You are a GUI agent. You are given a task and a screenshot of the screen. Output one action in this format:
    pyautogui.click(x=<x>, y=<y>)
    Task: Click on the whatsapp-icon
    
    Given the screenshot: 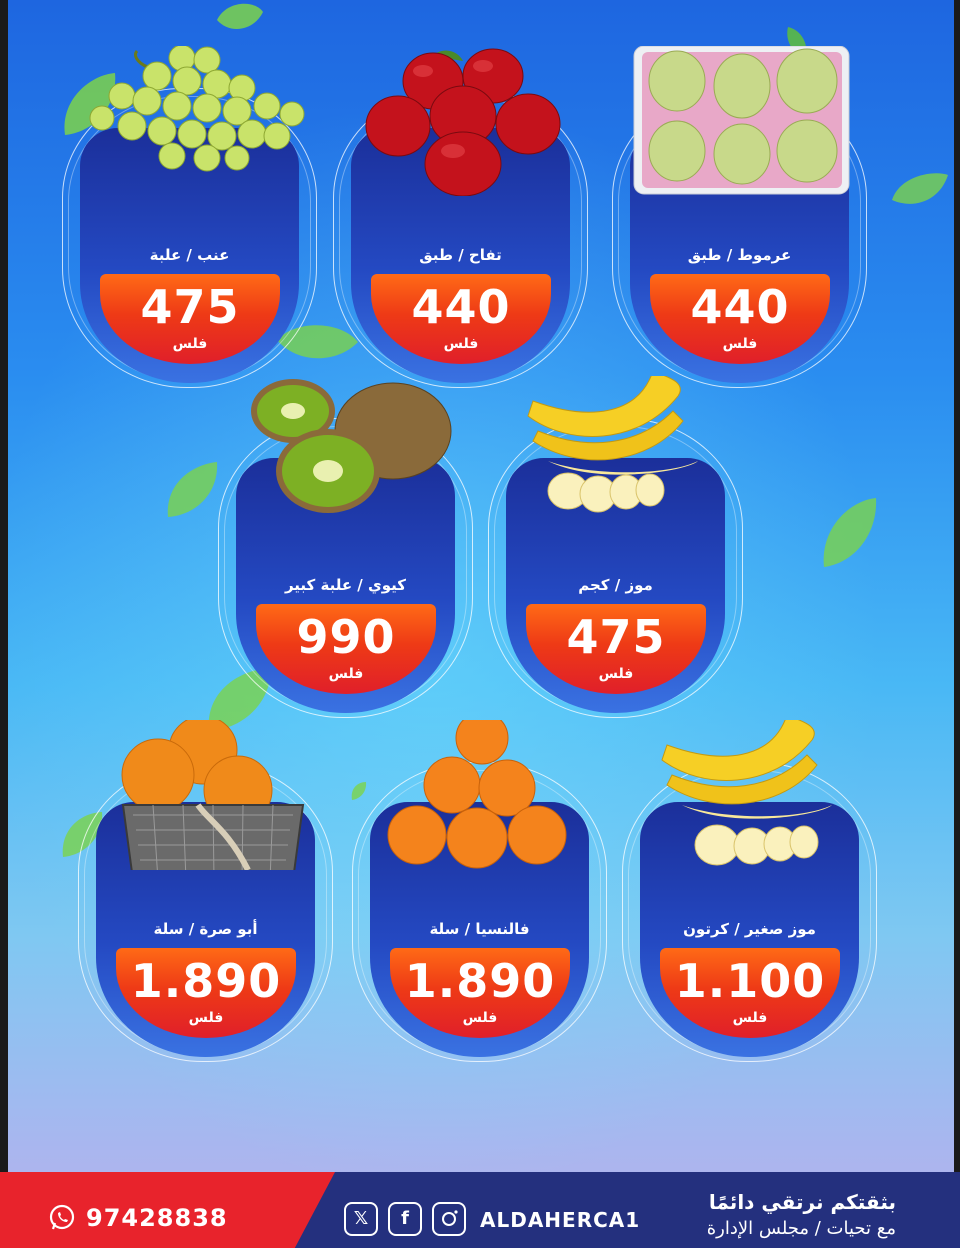 What is the action you would take?
    pyautogui.click(x=62, y=1218)
    